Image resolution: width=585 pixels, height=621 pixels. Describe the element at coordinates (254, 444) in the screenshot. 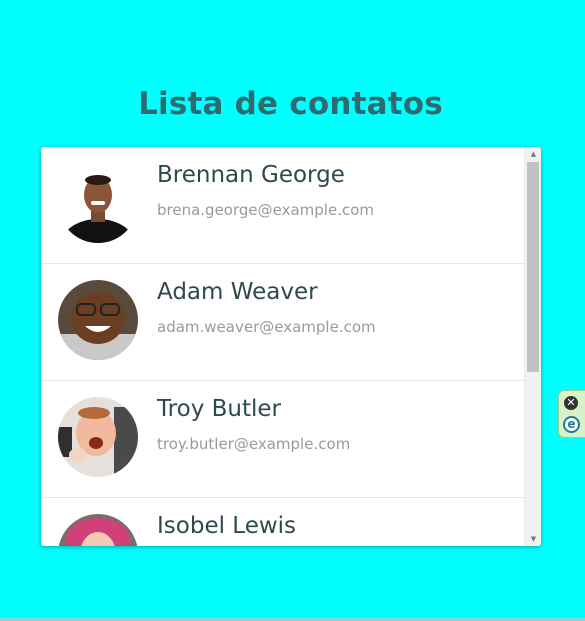

I see `contact-email: troy.butler@example.com` at that location.